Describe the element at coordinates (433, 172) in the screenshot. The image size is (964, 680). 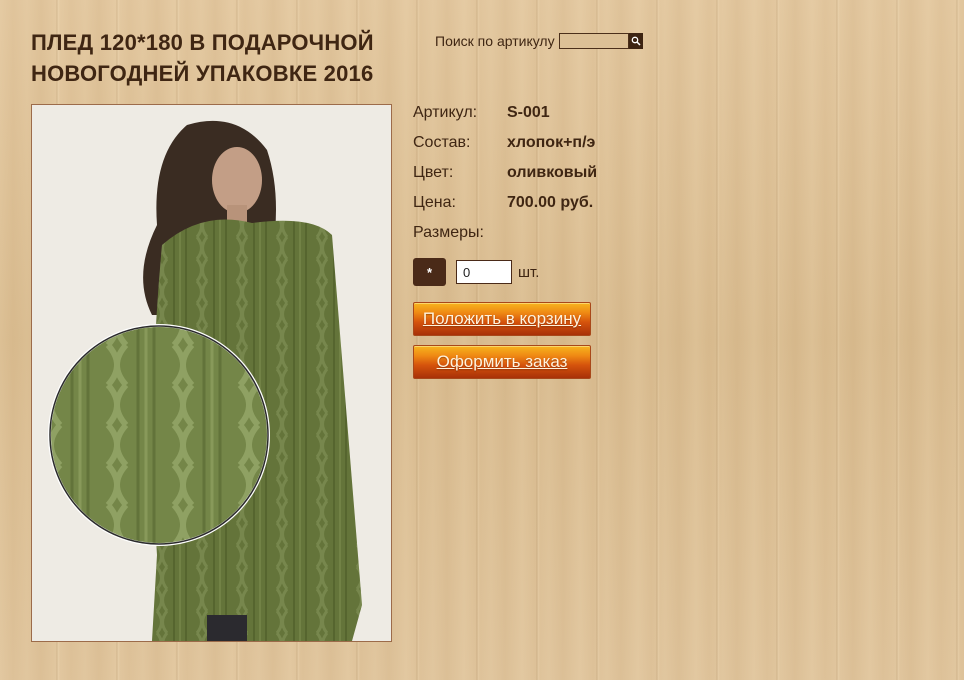
I see `detail-label: Цвет:` at that location.